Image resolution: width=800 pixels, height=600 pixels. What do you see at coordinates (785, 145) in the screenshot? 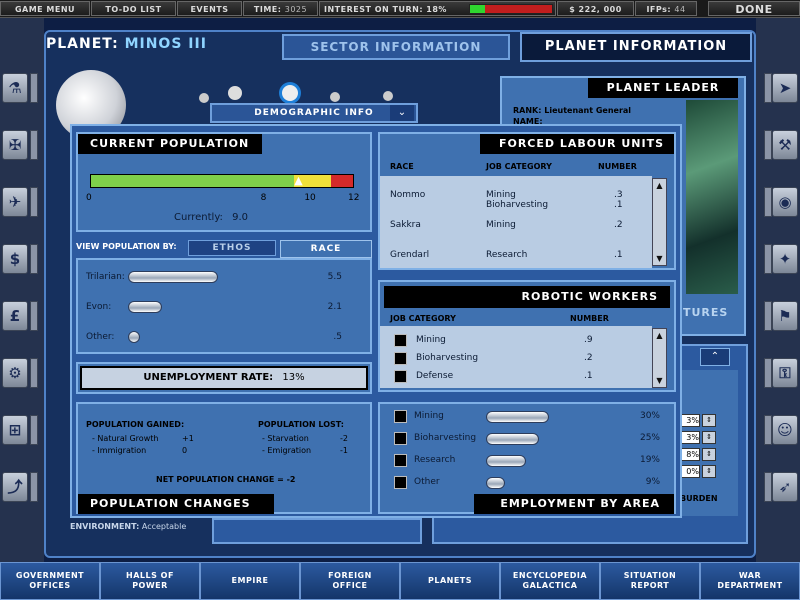
I see `wrench-icon: ⚒` at bounding box center [785, 145].